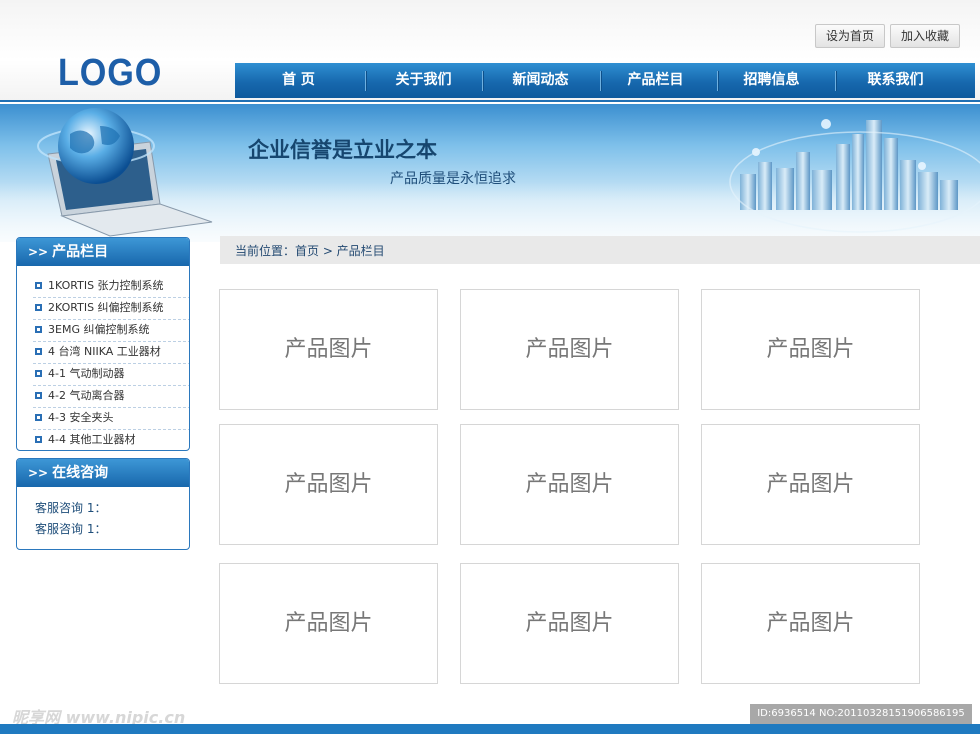 The height and width of the screenshot is (734, 980). What do you see at coordinates (92, 439) in the screenshot?
I see `product-category-label: 4-4 其他工业器材` at bounding box center [92, 439].